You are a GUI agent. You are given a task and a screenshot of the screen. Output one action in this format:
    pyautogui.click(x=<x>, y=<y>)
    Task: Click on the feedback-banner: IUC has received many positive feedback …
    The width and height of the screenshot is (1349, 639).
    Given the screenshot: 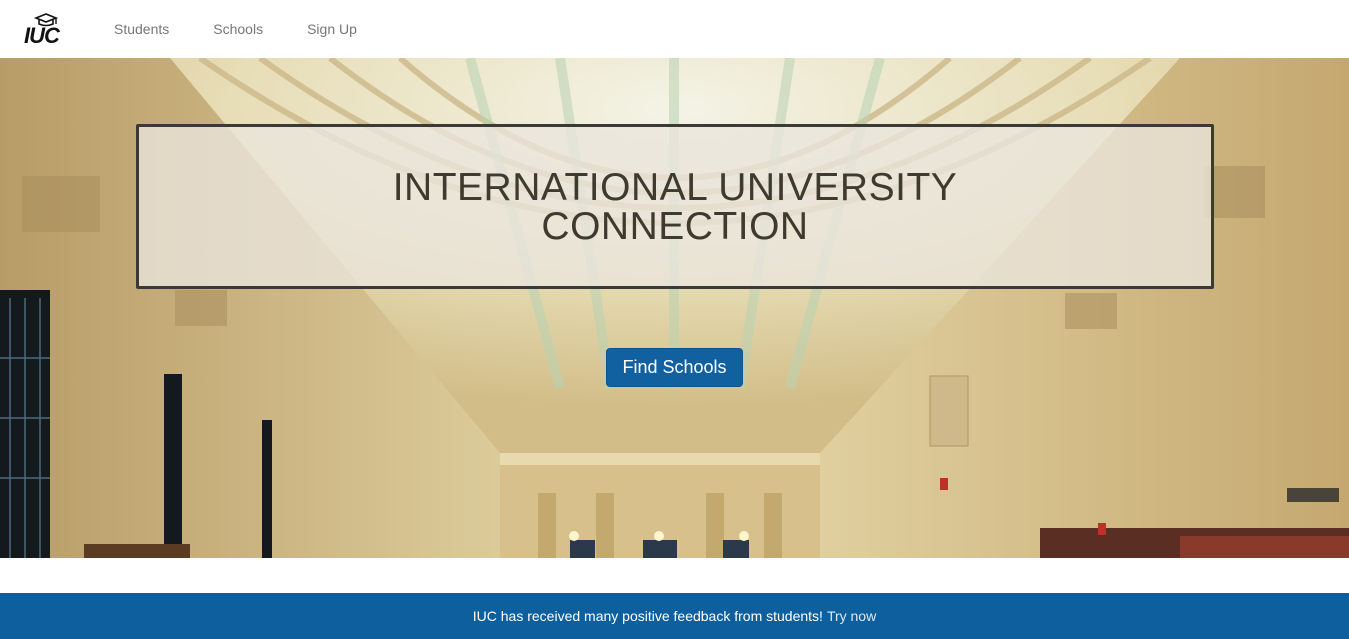 What is the action you would take?
    pyautogui.click(x=674, y=616)
    